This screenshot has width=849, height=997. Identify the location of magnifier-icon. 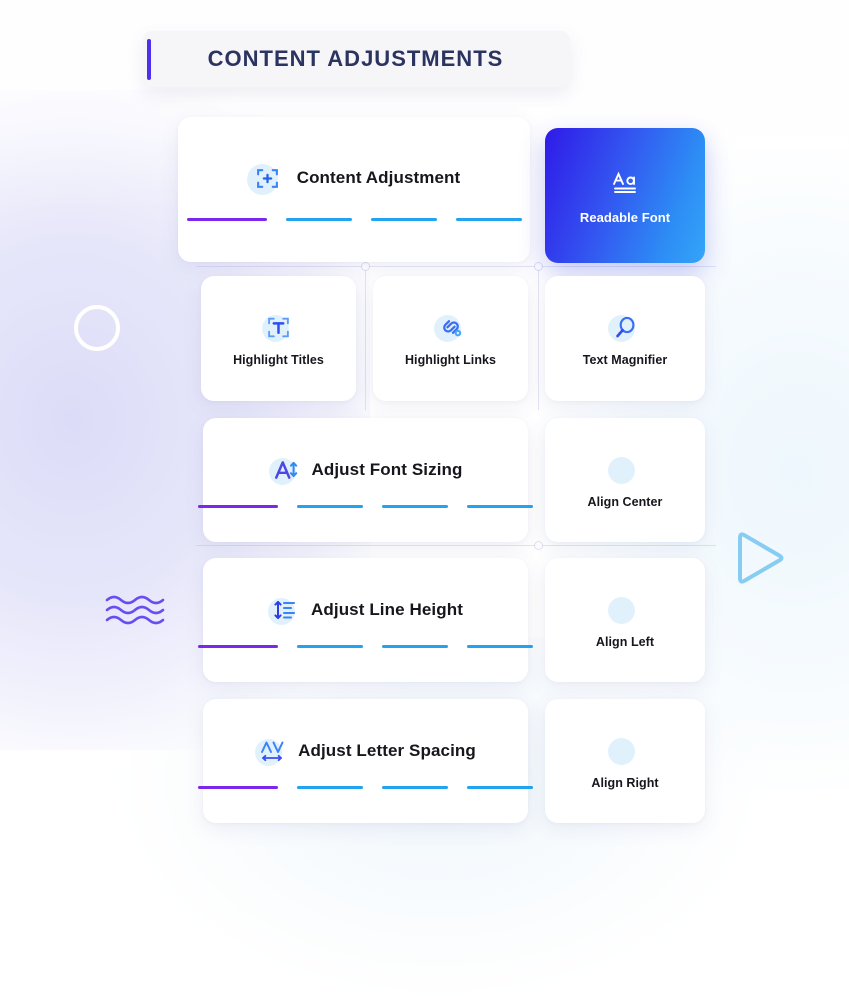
(625, 327).